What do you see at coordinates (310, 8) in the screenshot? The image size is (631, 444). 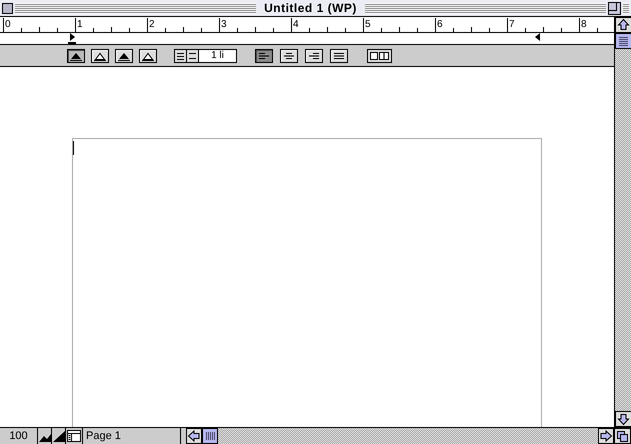 I see `window-title: Untitled 1 (WP)` at bounding box center [310, 8].